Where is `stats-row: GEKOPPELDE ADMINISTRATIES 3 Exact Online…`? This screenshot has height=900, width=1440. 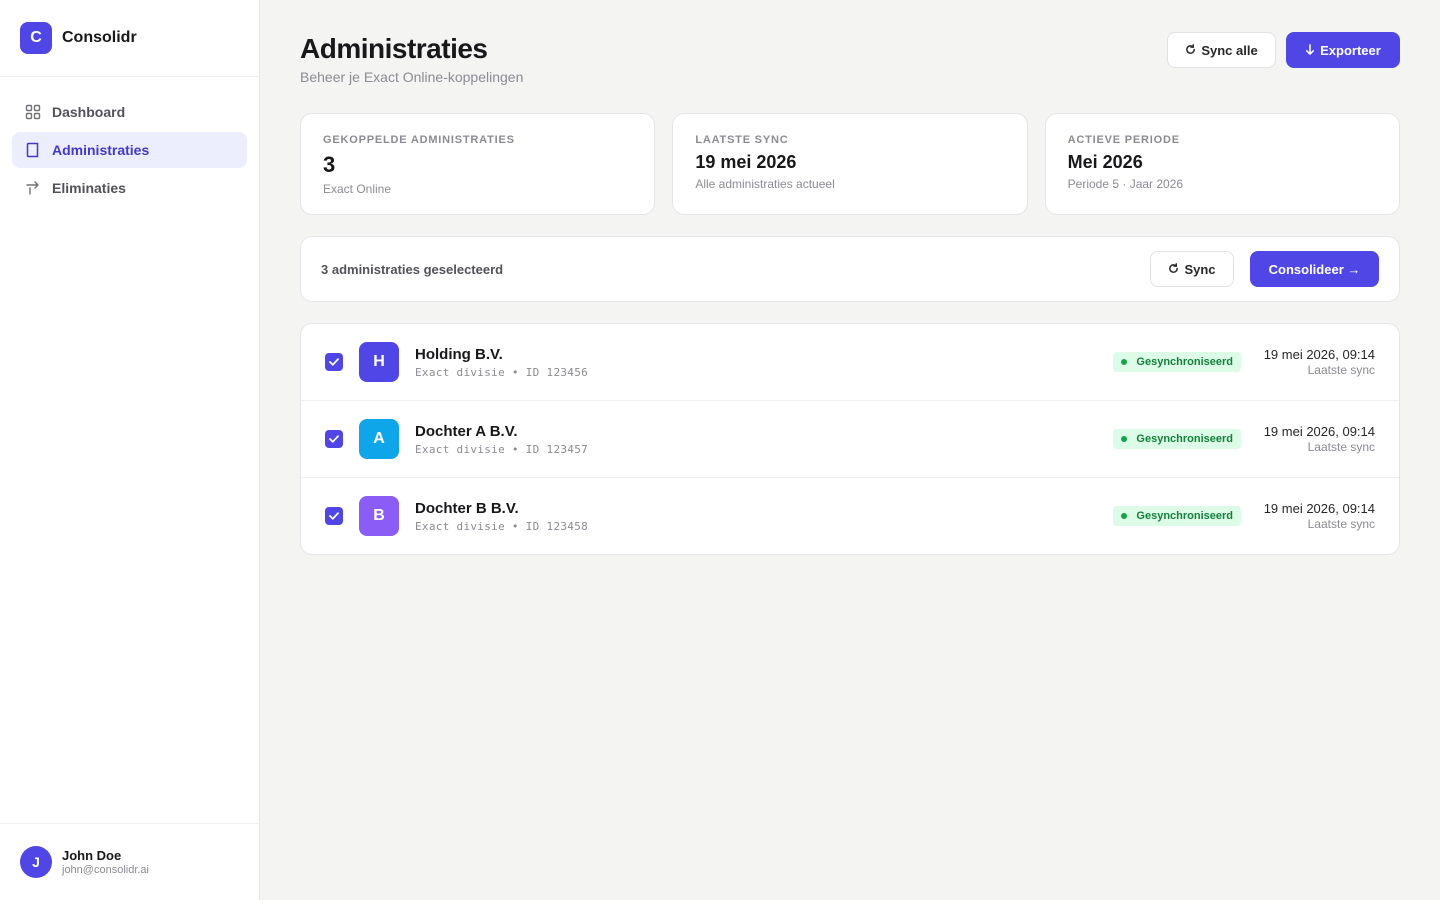
stats-row: GEKOPPELDE ADMINISTRATIES 3 Exact Online… is located at coordinates (850, 164).